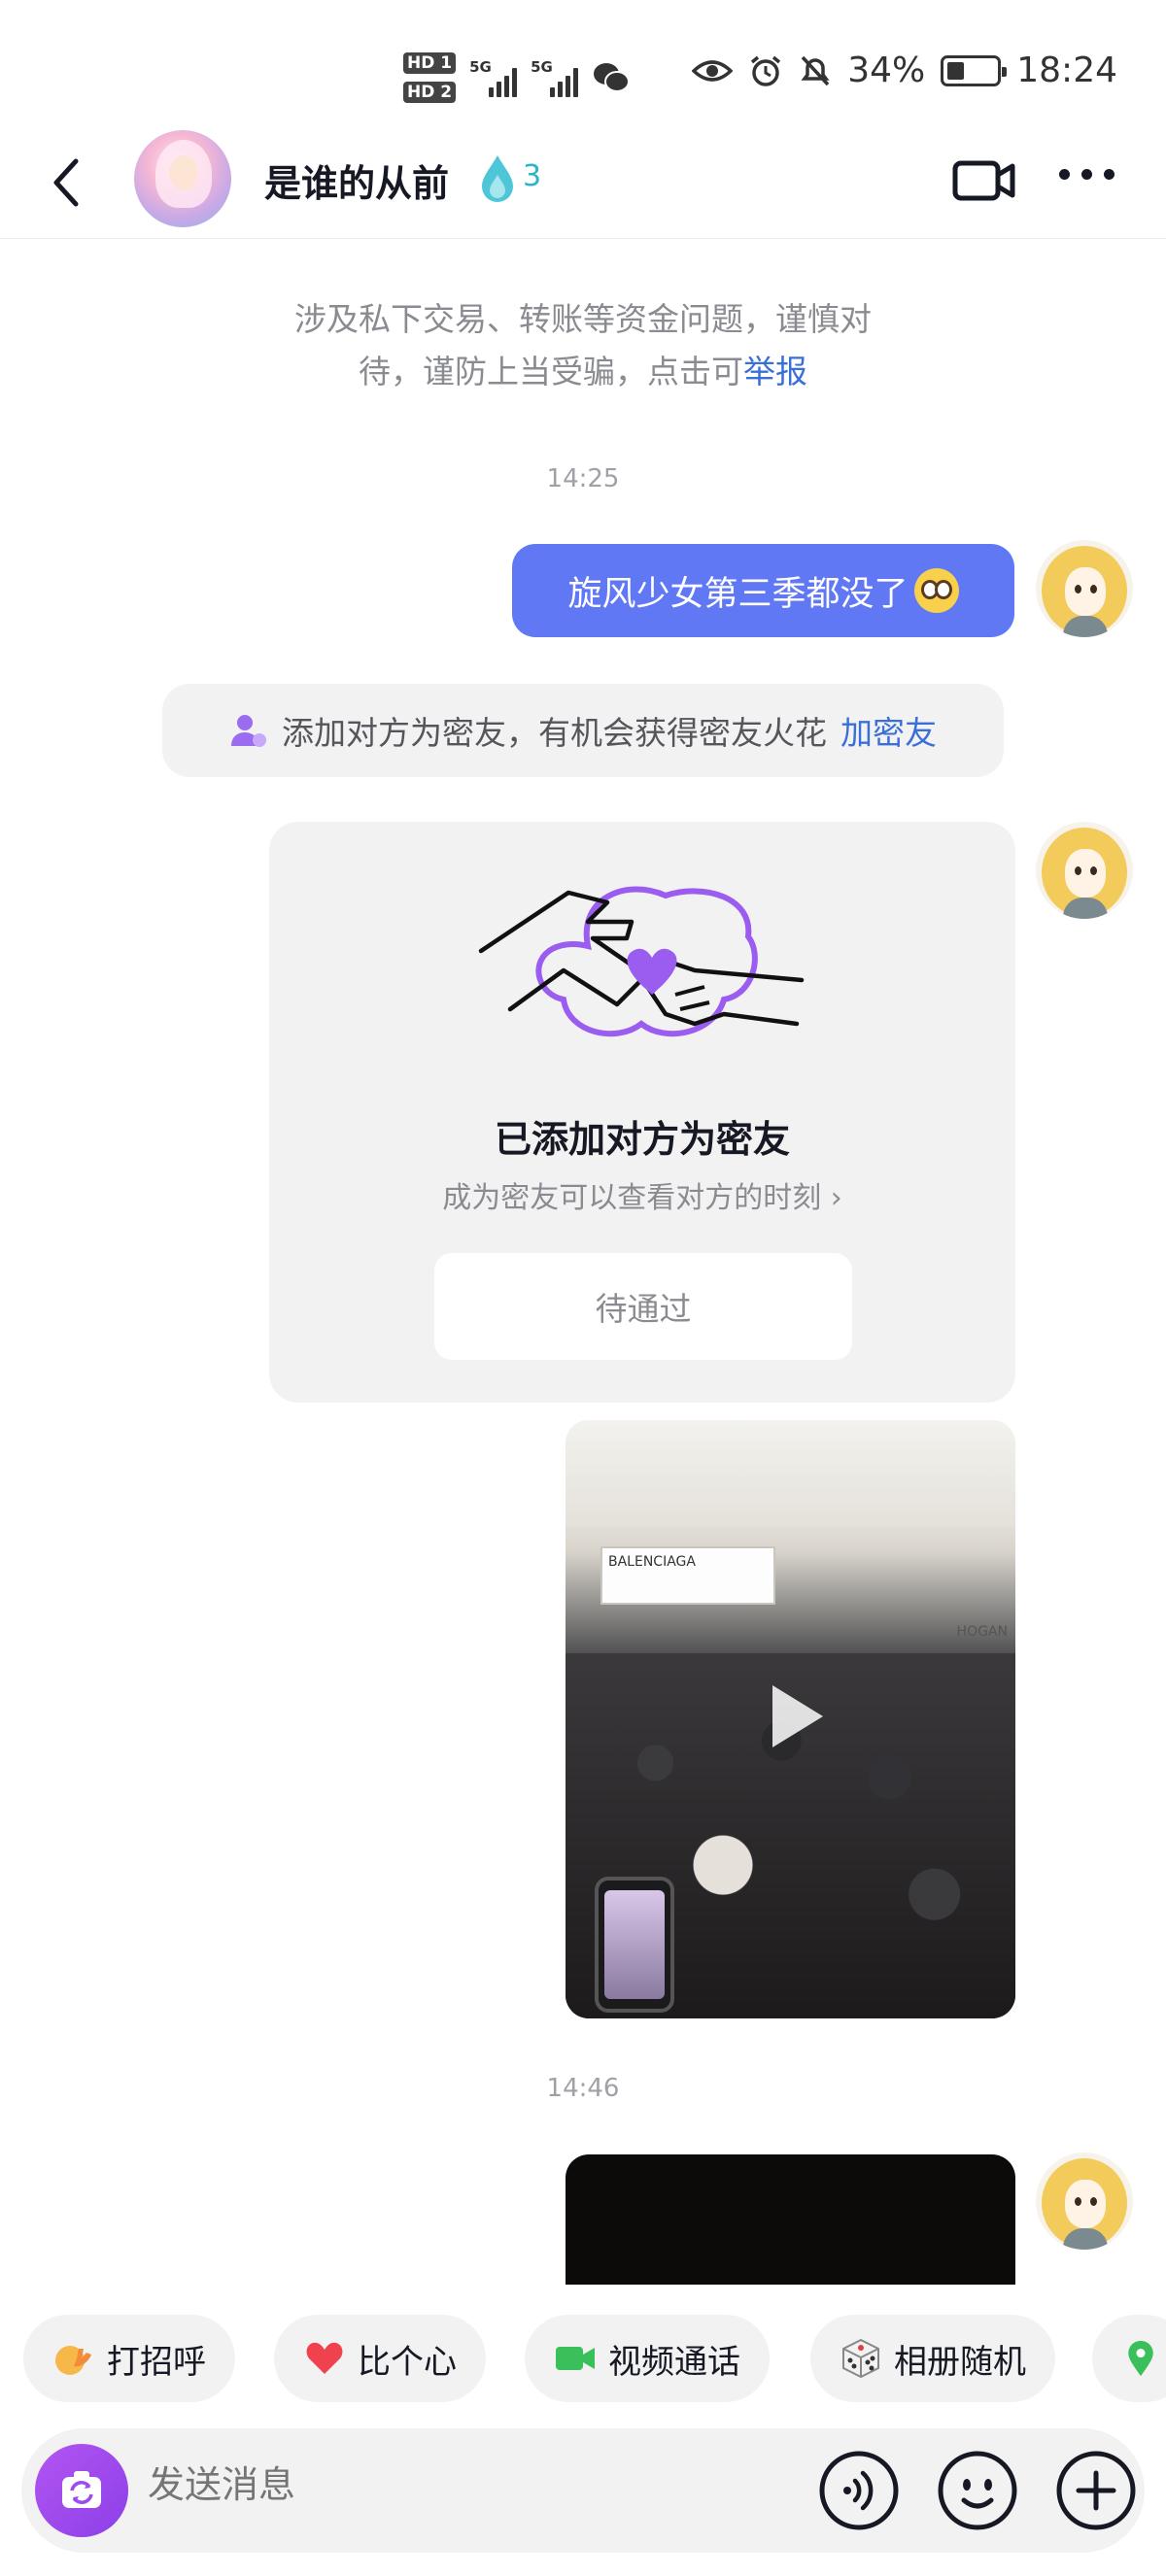  I want to click on quick-action-heart: 比个心, so click(380, 2358).